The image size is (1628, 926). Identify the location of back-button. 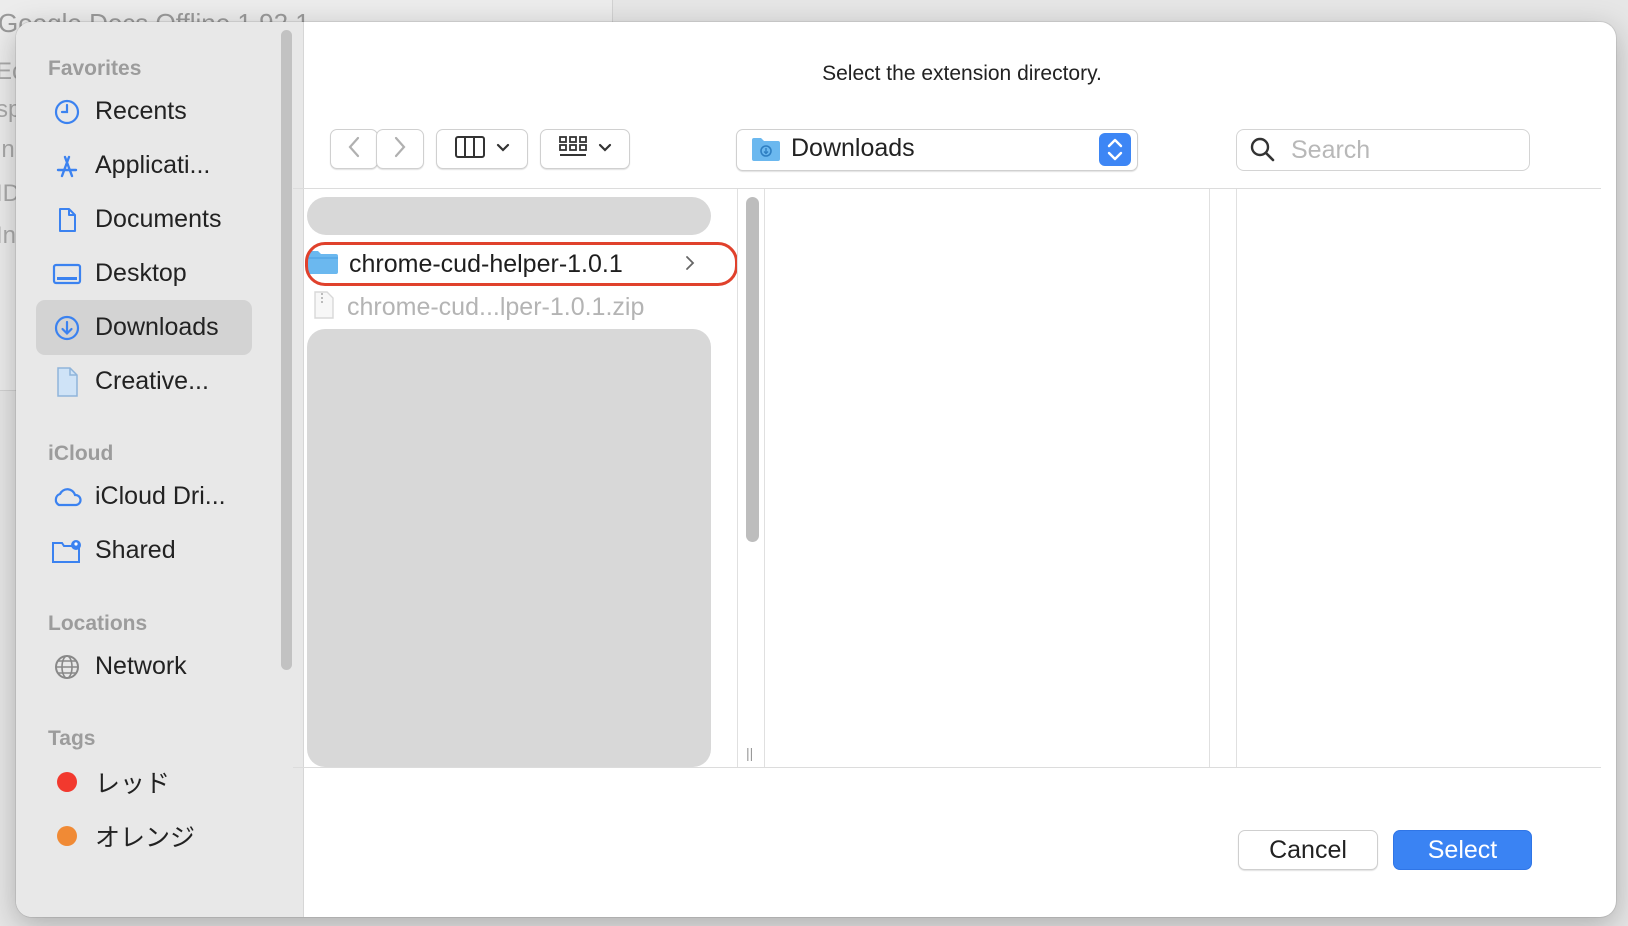
(354, 149).